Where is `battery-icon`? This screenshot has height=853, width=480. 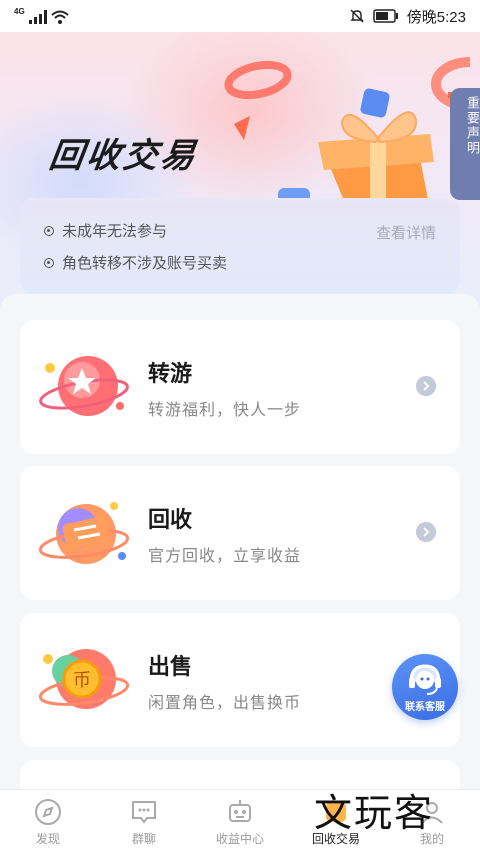
battery-icon is located at coordinates (385, 16).